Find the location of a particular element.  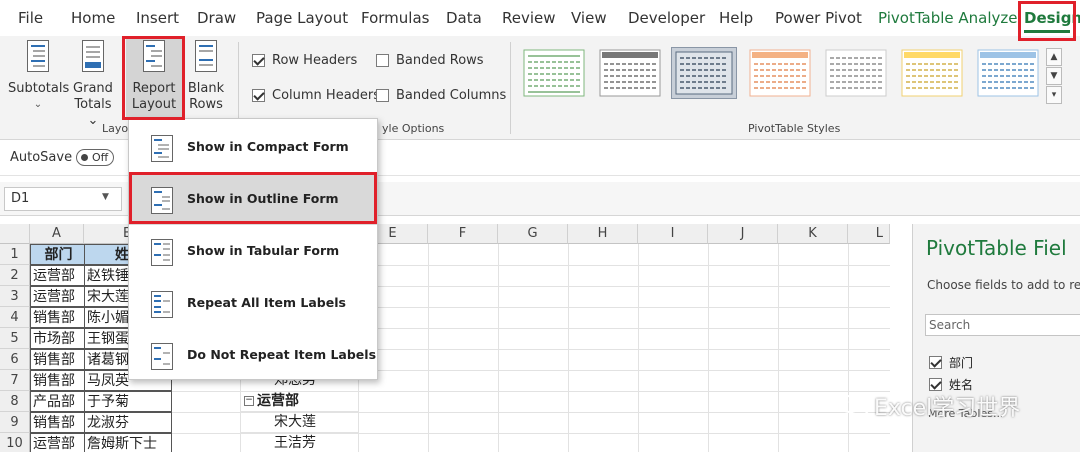

menu-item-outline-form: Show in Outline Form is located at coordinates (253, 200).